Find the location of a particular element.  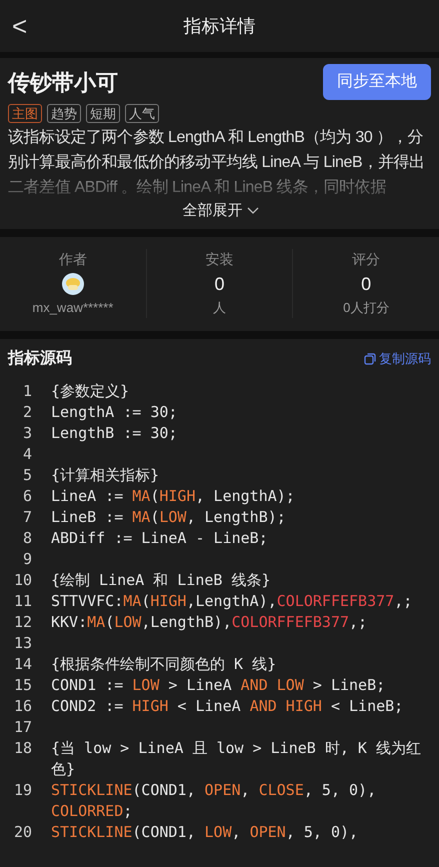

line-number: 8 is located at coordinates (27, 538).